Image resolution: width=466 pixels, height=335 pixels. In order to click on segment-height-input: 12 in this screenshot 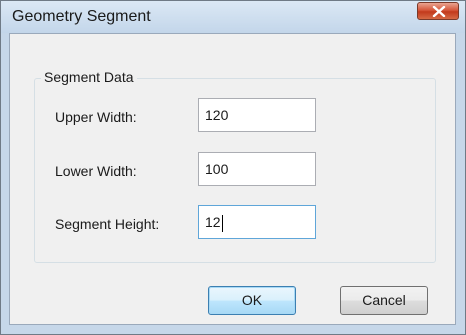, I will do `click(257, 222)`.